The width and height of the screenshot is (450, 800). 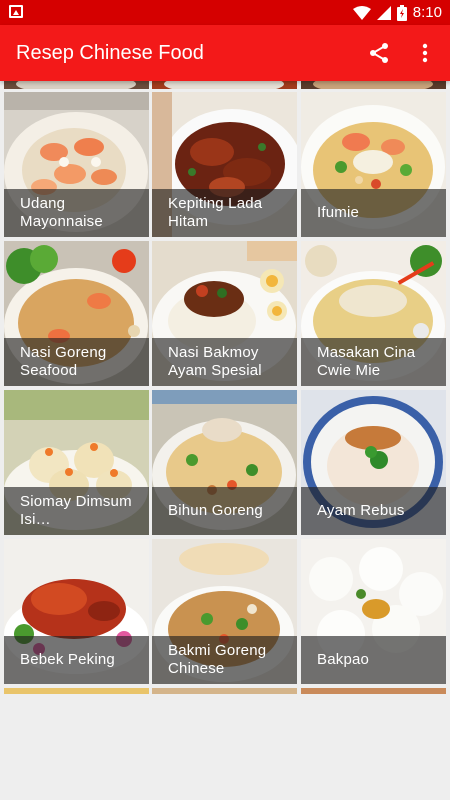 What do you see at coordinates (373, 462) in the screenshot?
I see `recipe-card: Ayam Rebus` at bounding box center [373, 462].